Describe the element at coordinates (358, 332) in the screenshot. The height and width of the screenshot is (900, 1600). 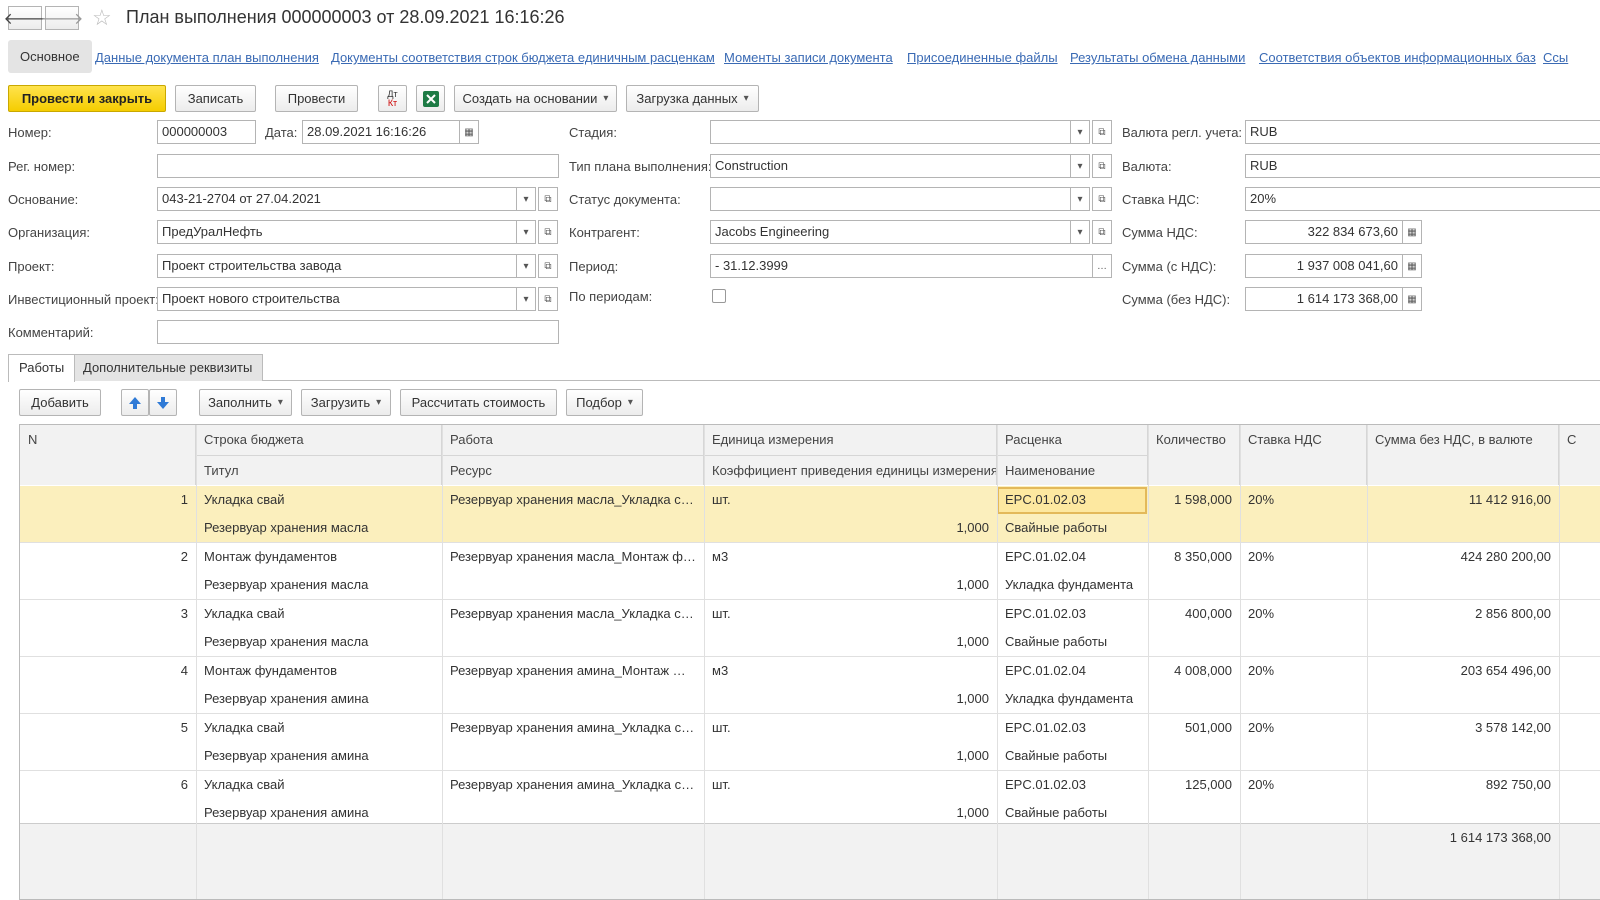
I see `comment-field` at that location.